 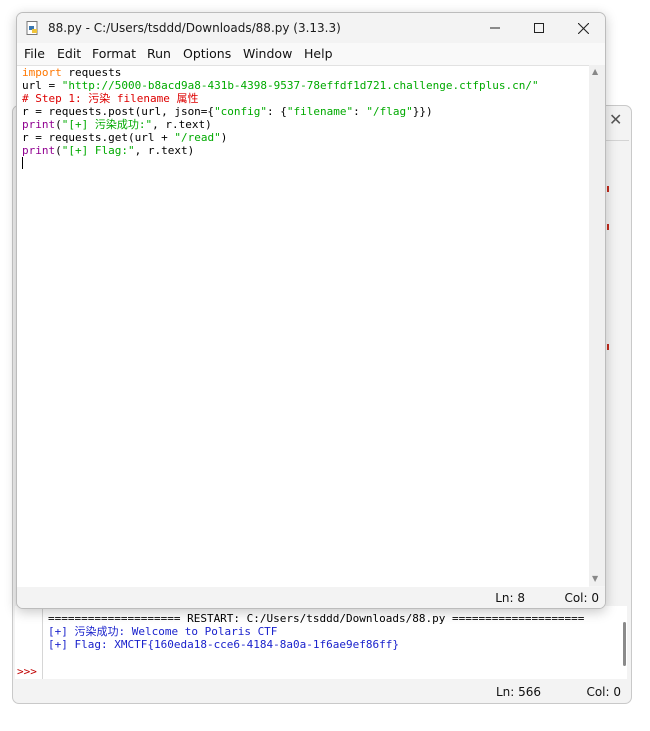 What do you see at coordinates (318, 53) in the screenshot?
I see `menu-help: Help` at bounding box center [318, 53].